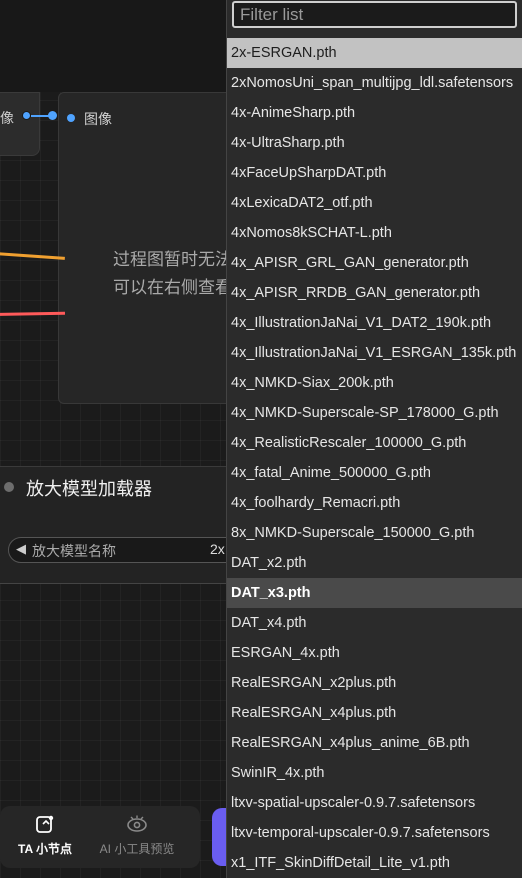 This screenshot has width=522, height=878. Describe the element at coordinates (45, 849) in the screenshot. I see `ta-node-label: TA 小节点` at that location.